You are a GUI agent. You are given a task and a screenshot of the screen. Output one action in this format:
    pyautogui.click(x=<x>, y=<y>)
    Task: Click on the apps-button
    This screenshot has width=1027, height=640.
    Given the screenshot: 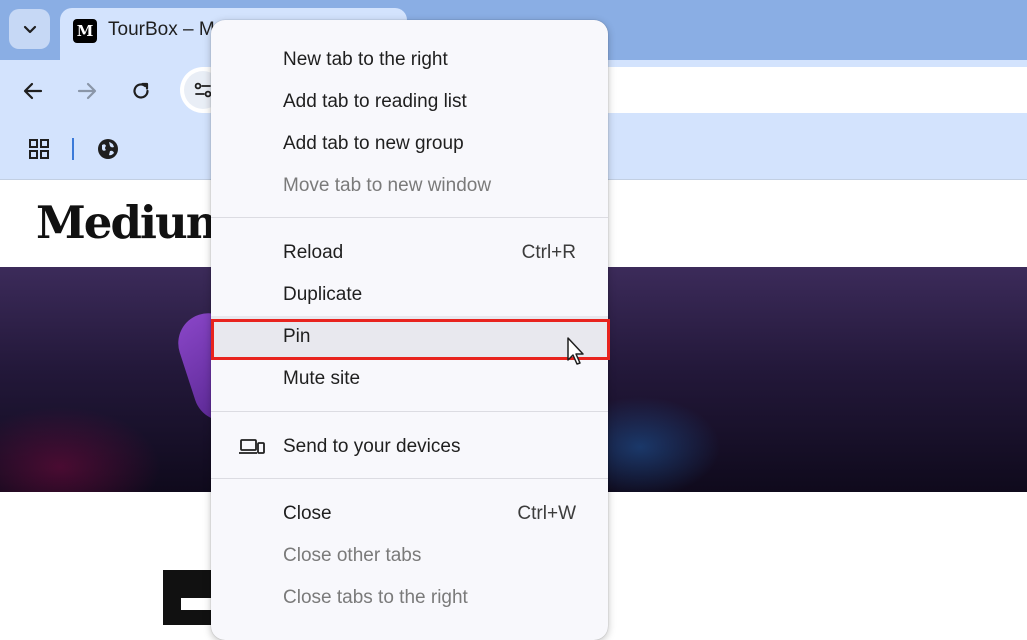 What is the action you would take?
    pyautogui.click(x=39, y=149)
    